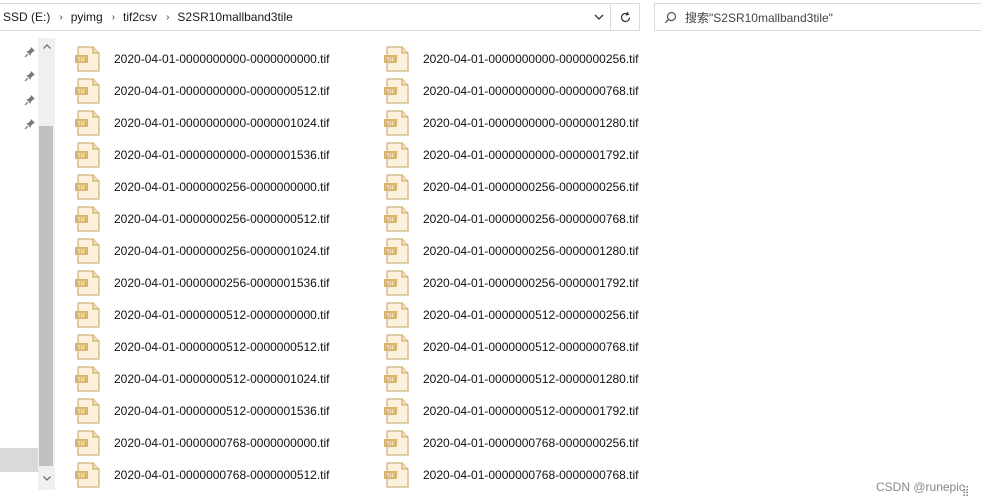  What do you see at coordinates (140, 17) in the screenshot?
I see `breadcrumb-tif2csv: tif2csv` at bounding box center [140, 17].